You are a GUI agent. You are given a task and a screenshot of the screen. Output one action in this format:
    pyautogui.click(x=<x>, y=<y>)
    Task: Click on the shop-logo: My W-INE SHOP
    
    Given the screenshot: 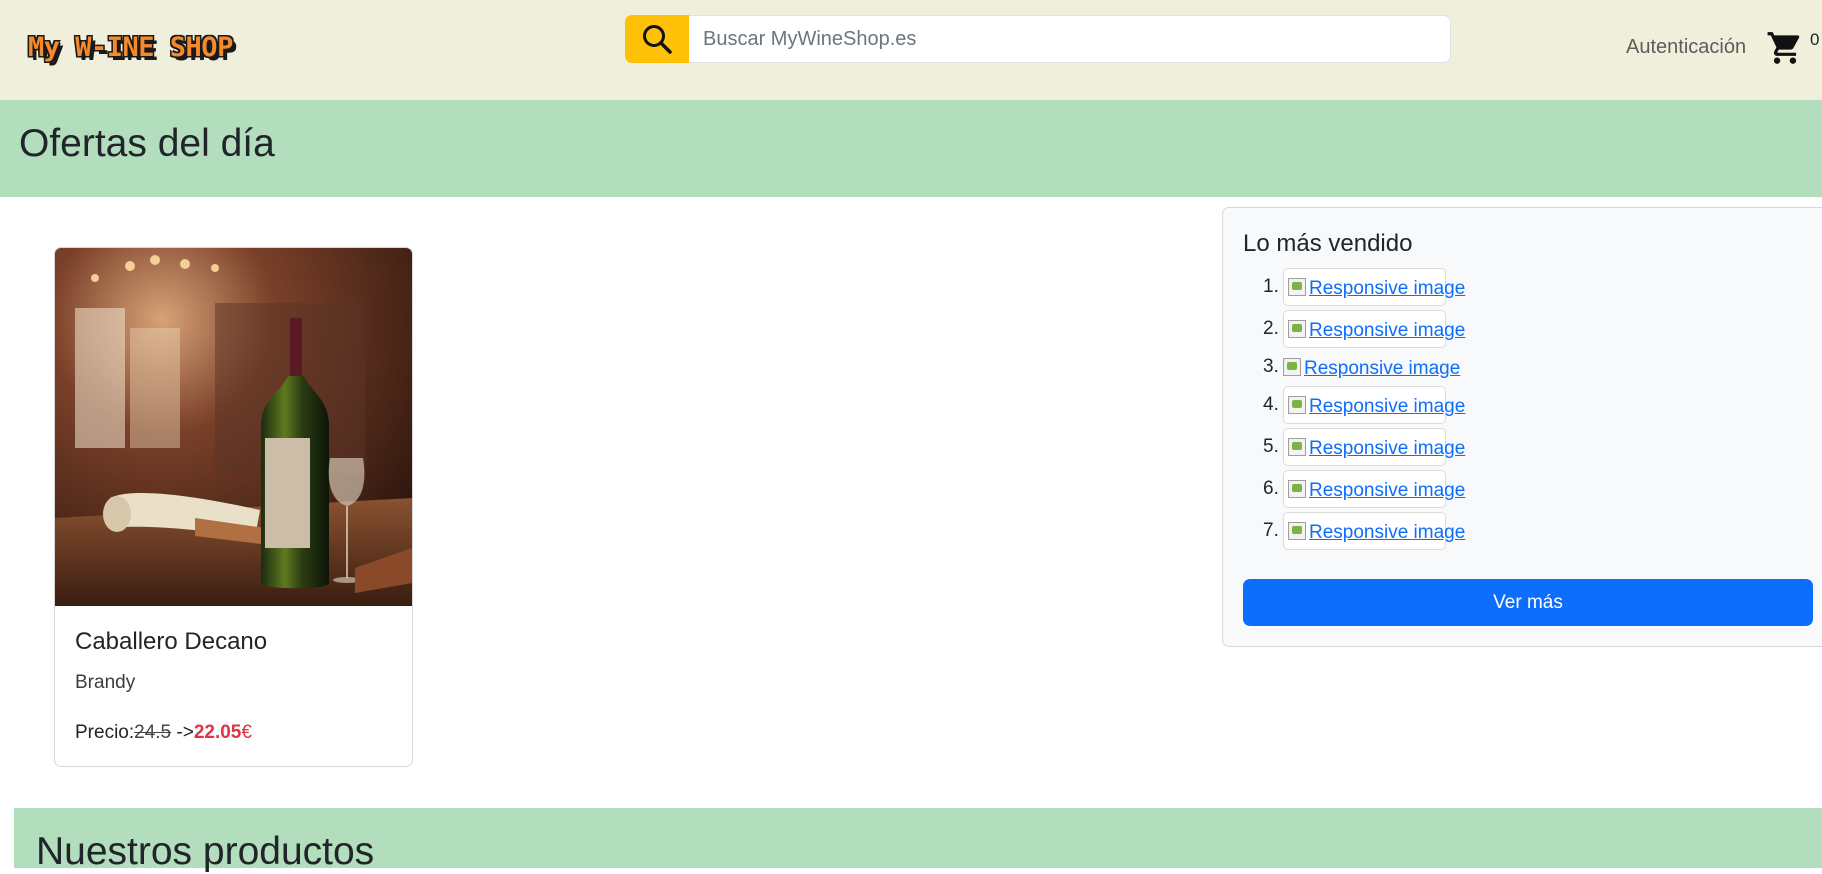 What is the action you would take?
    pyautogui.click(x=163, y=47)
    